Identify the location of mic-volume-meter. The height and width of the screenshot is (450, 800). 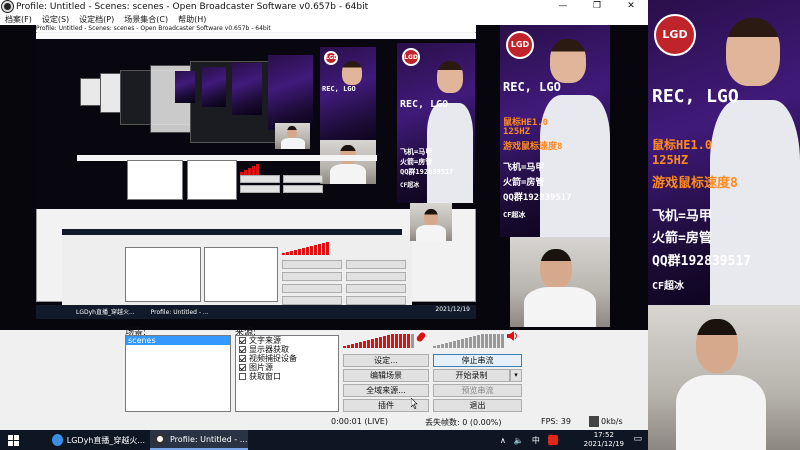
(378, 341).